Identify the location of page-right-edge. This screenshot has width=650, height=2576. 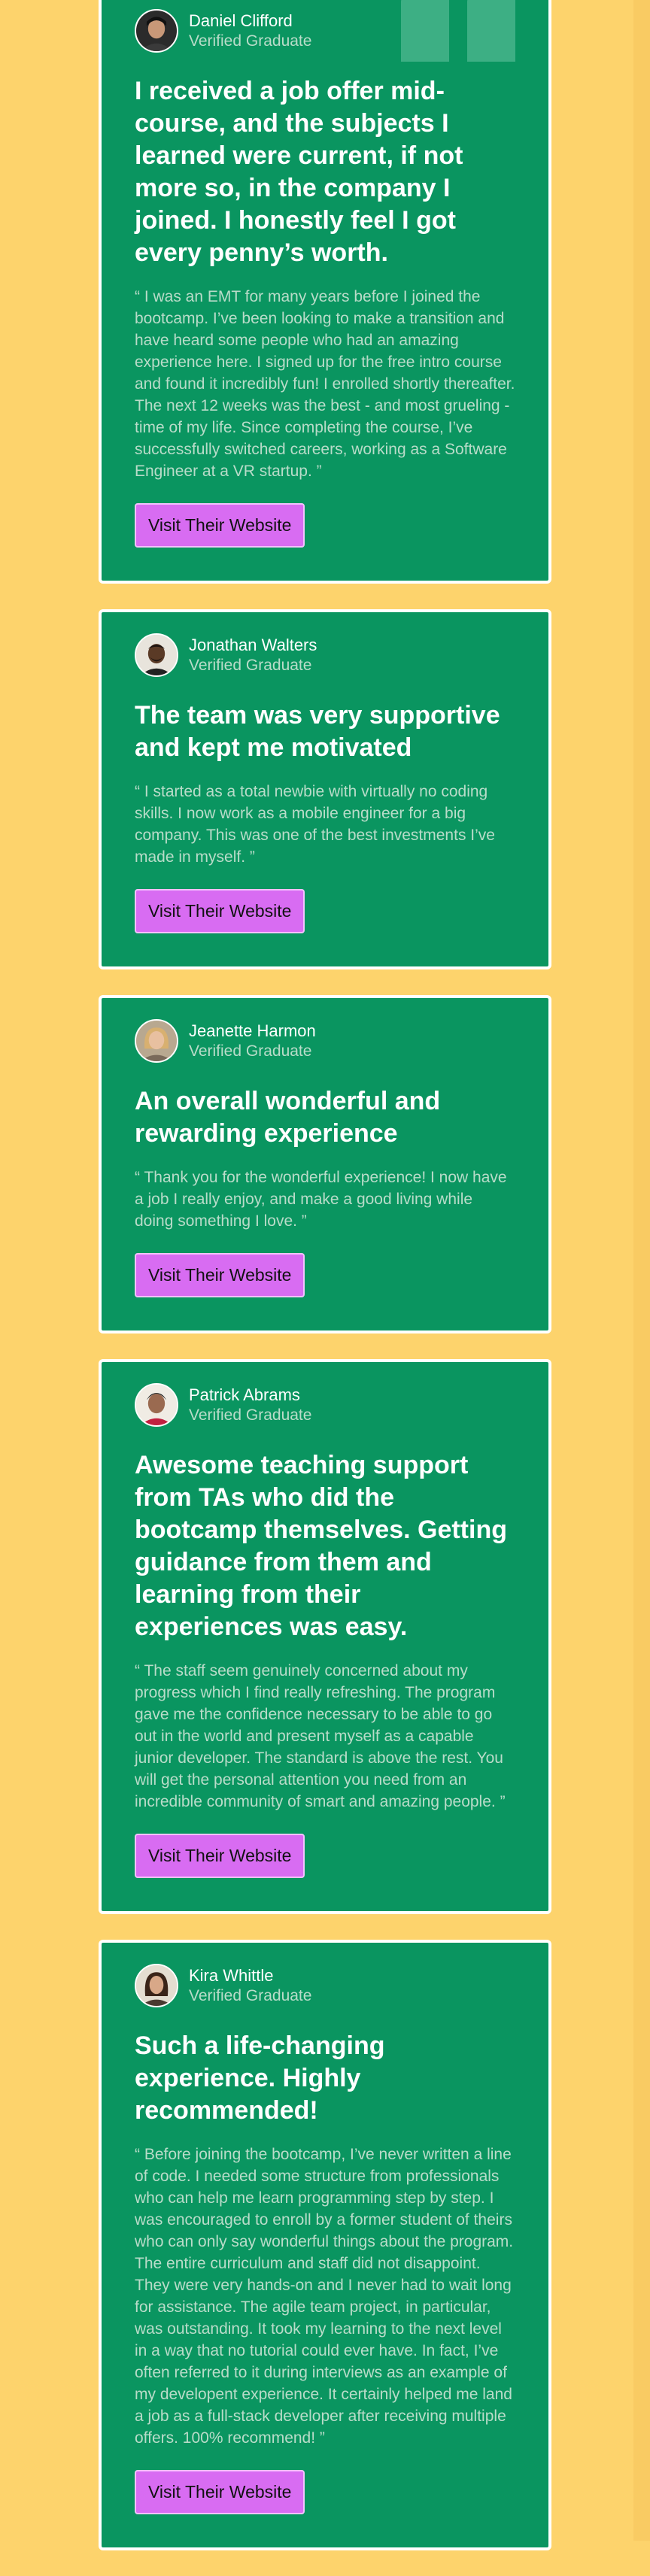
(641, 1270).